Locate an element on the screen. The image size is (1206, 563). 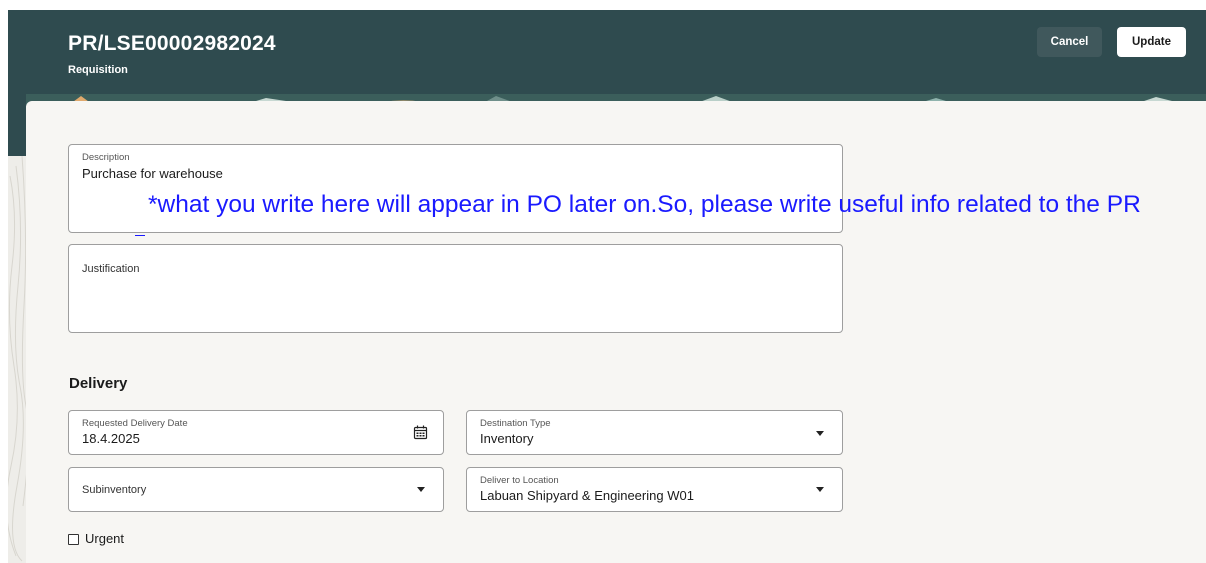
subinventory-select: Subinventory is located at coordinates (256, 489).